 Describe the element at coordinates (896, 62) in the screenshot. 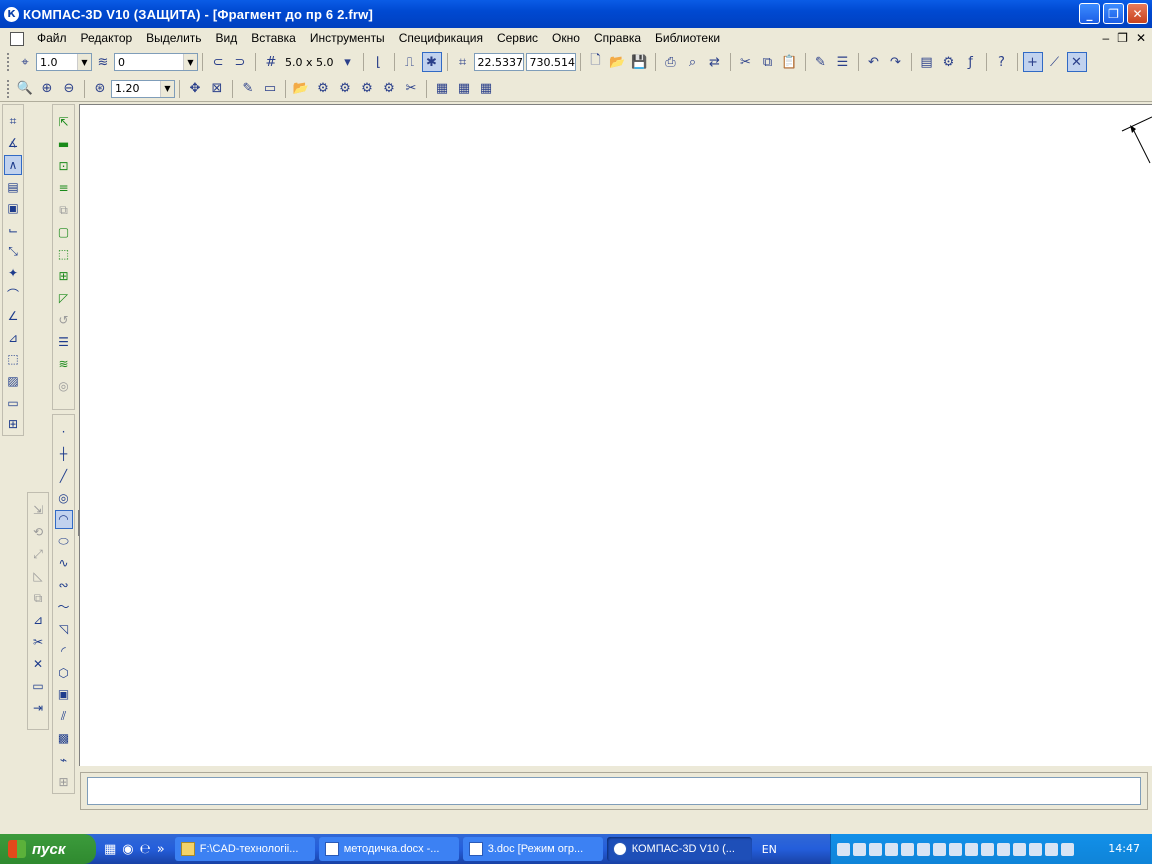

I see `redo-icon: ↷` at that location.